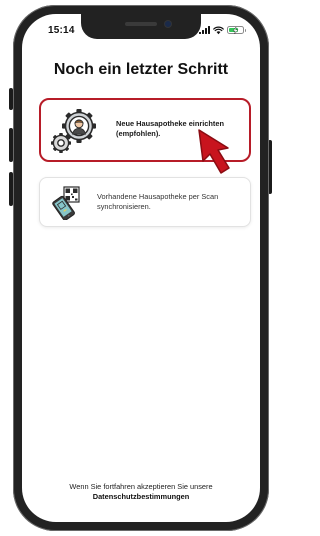 Image resolution: width=320 pixels, height=536 pixels. What do you see at coordinates (218, 30) in the screenshot?
I see `wifi-icon` at bounding box center [218, 30].